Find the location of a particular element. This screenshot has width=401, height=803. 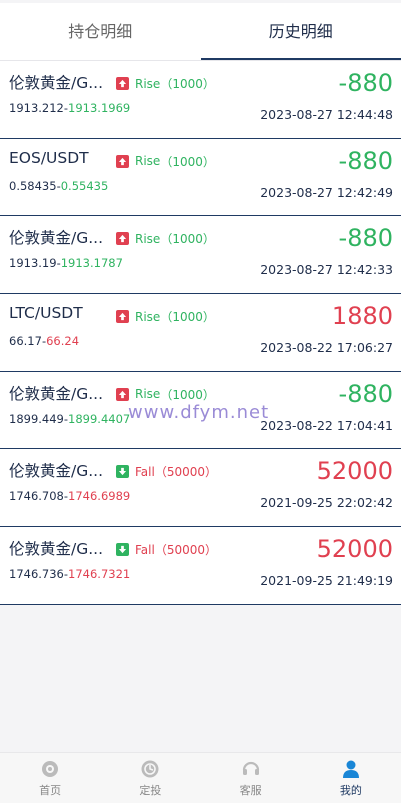

bottom-nav: 首页 定投 客服 我的 is located at coordinates (200, 777).